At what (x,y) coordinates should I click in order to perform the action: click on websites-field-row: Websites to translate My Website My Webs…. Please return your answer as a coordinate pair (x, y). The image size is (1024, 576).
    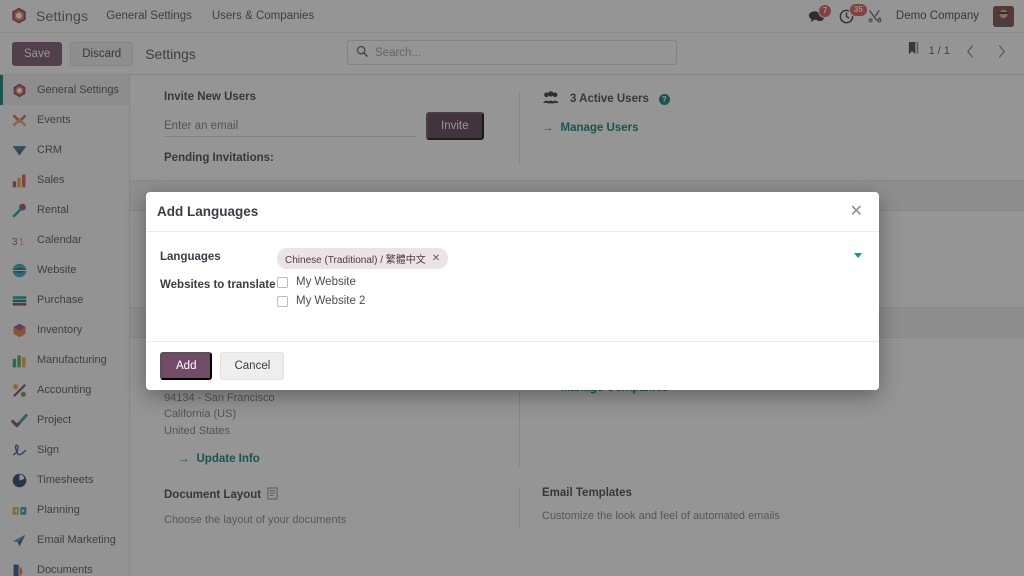
    Looking at the image, I should click on (512, 295).